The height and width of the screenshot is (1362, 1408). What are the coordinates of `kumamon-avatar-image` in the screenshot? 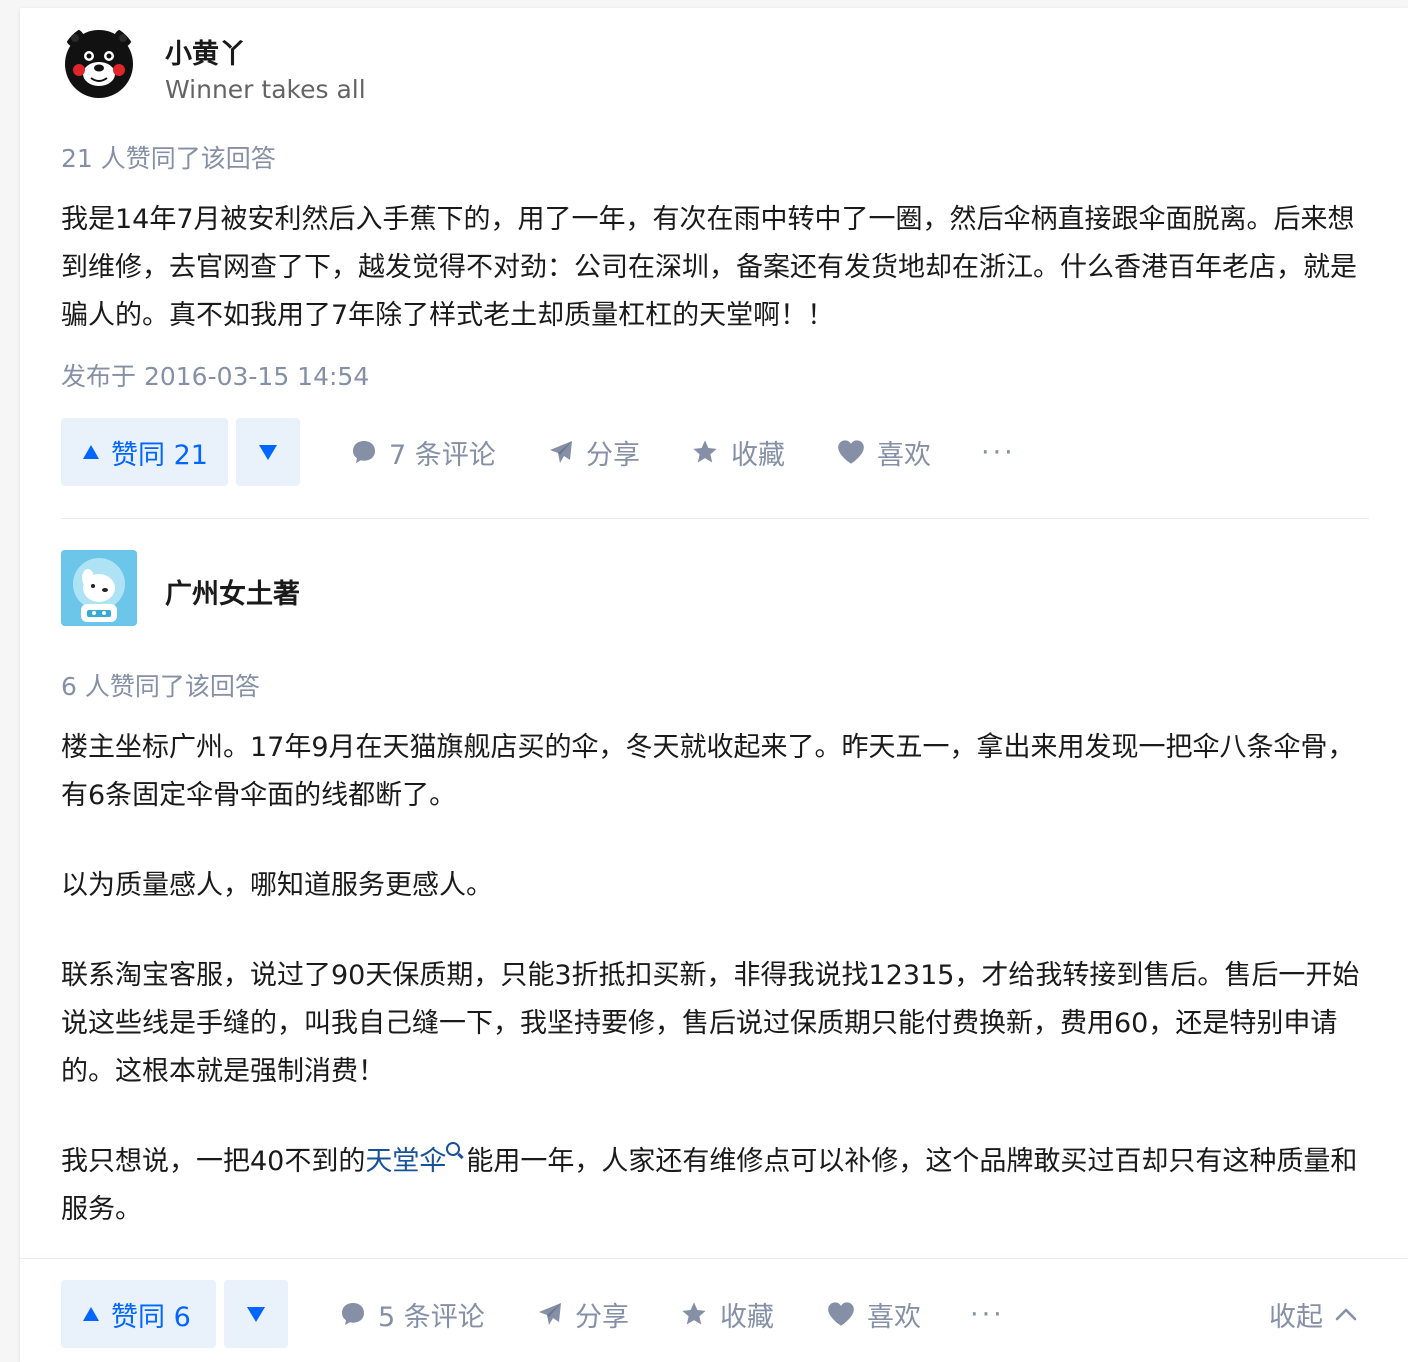 It's located at (99, 63).